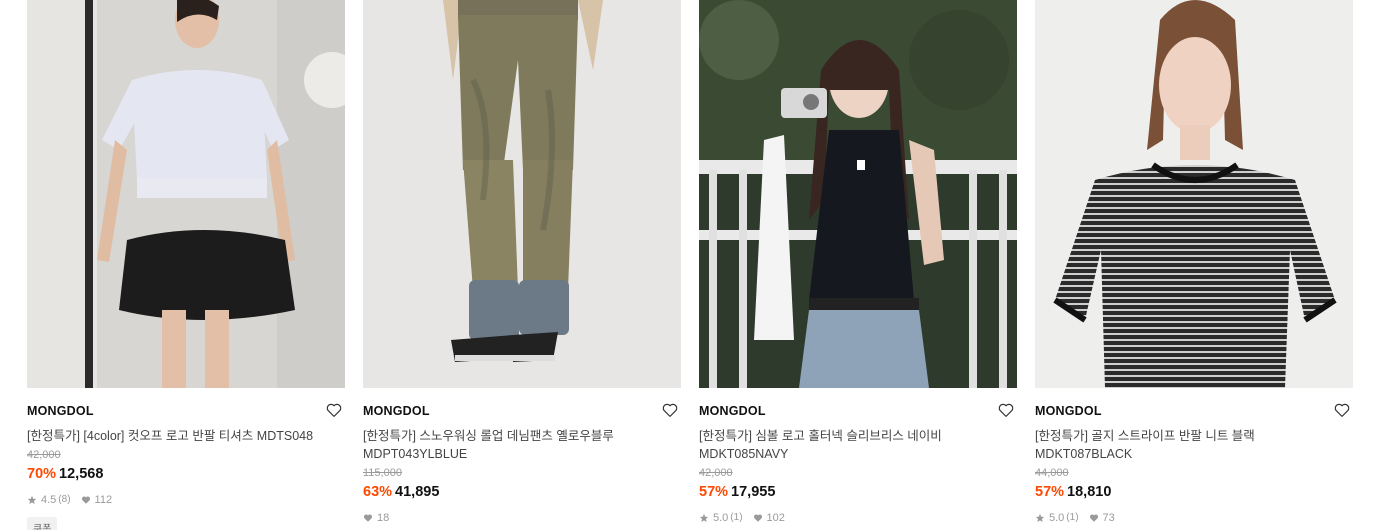 The width and height of the screenshot is (1374, 530). I want to click on price-row: 63% 41,895, so click(522, 492).